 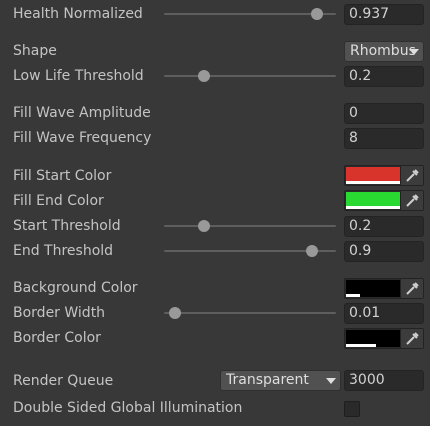 What do you see at coordinates (267, 380) in the screenshot?
I see `render-queue-dropdown-value: Transparent` at bounding box center [267, 380].